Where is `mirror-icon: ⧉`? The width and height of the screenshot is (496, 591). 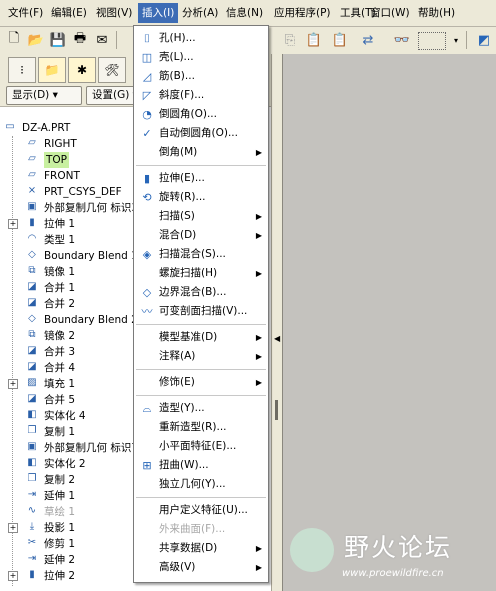
mirror-icon: ⧉ is located at coordinates (32, 270).